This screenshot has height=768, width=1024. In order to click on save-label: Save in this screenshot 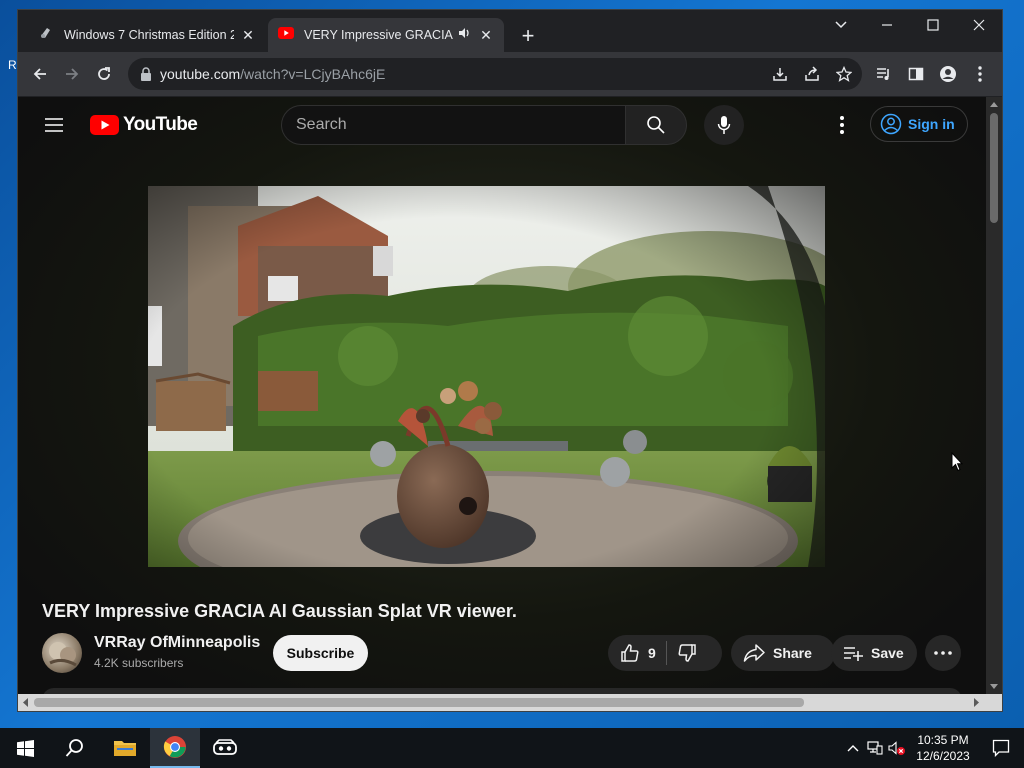, I will do `click(887, 653)`.